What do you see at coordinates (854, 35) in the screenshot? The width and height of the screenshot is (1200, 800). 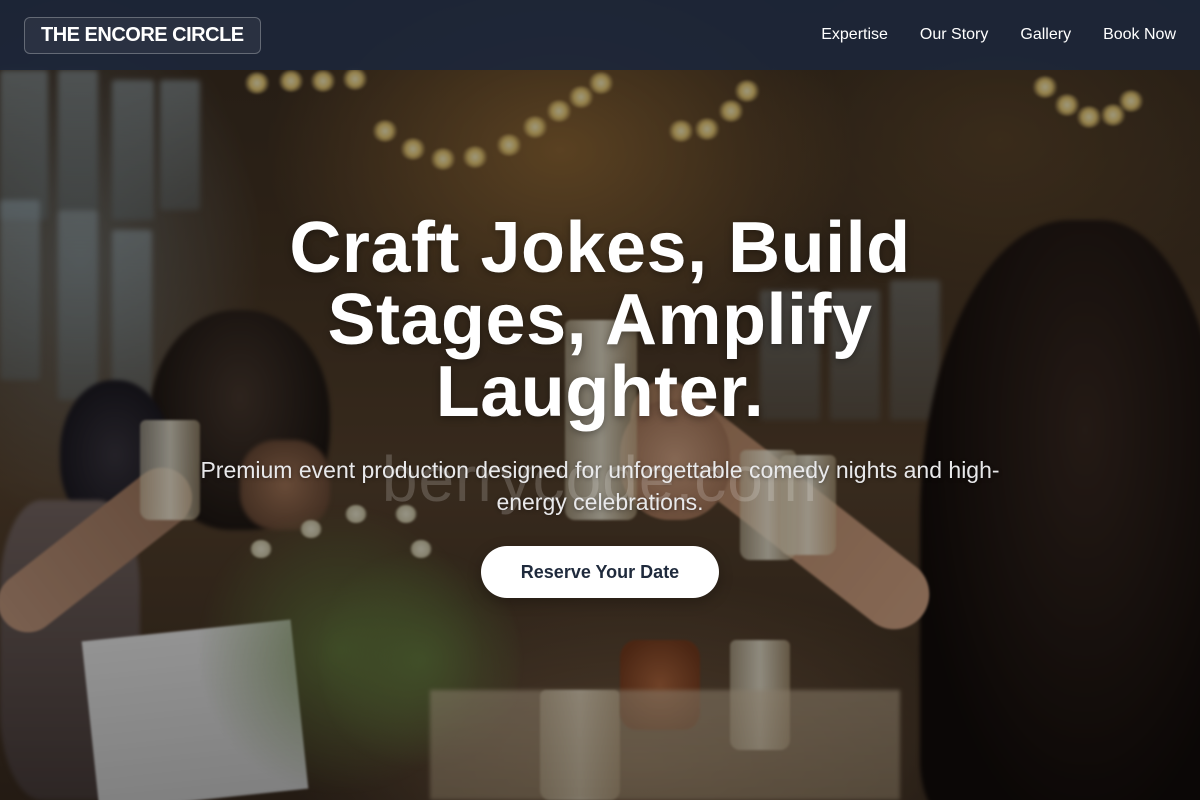 I see `nav-item-expertise: Expertise` at bounding box center [854, 35].